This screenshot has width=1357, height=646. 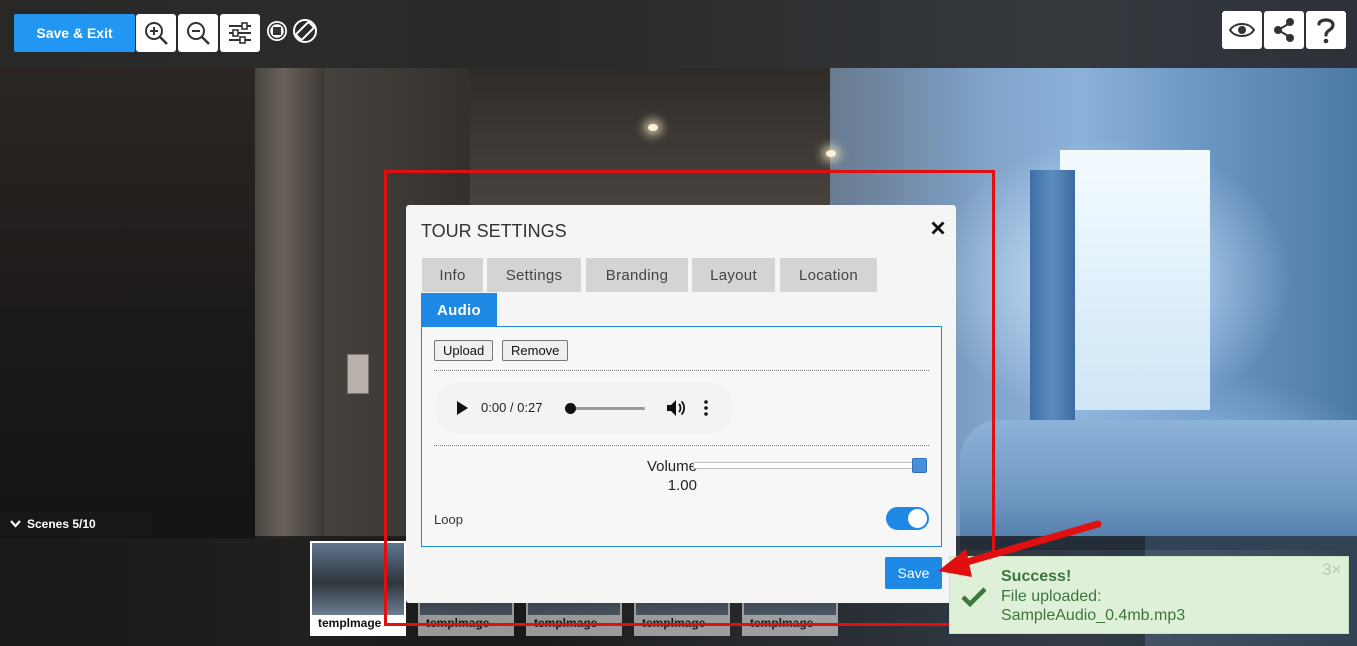 I want to click on zoom-in-button, so click(x=156, y=33).